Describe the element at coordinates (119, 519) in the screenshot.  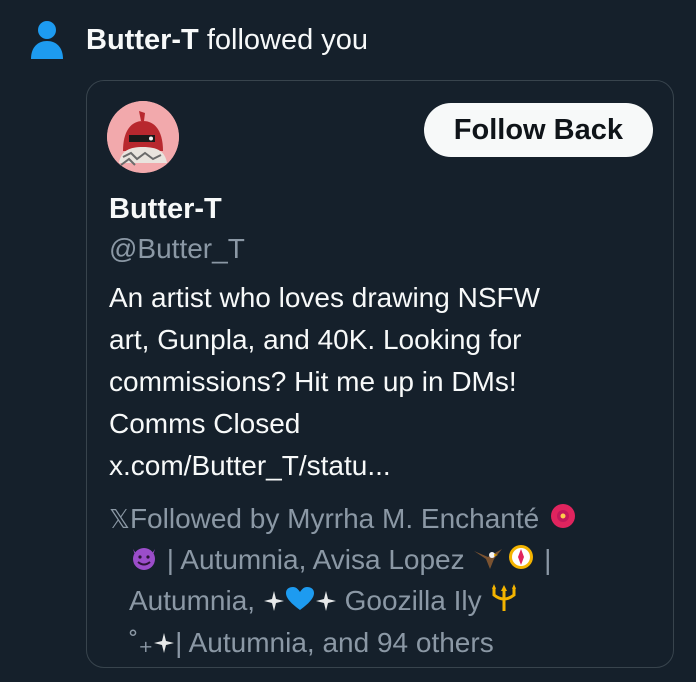
I see `x-logo-icon: 𝕏` at that location.